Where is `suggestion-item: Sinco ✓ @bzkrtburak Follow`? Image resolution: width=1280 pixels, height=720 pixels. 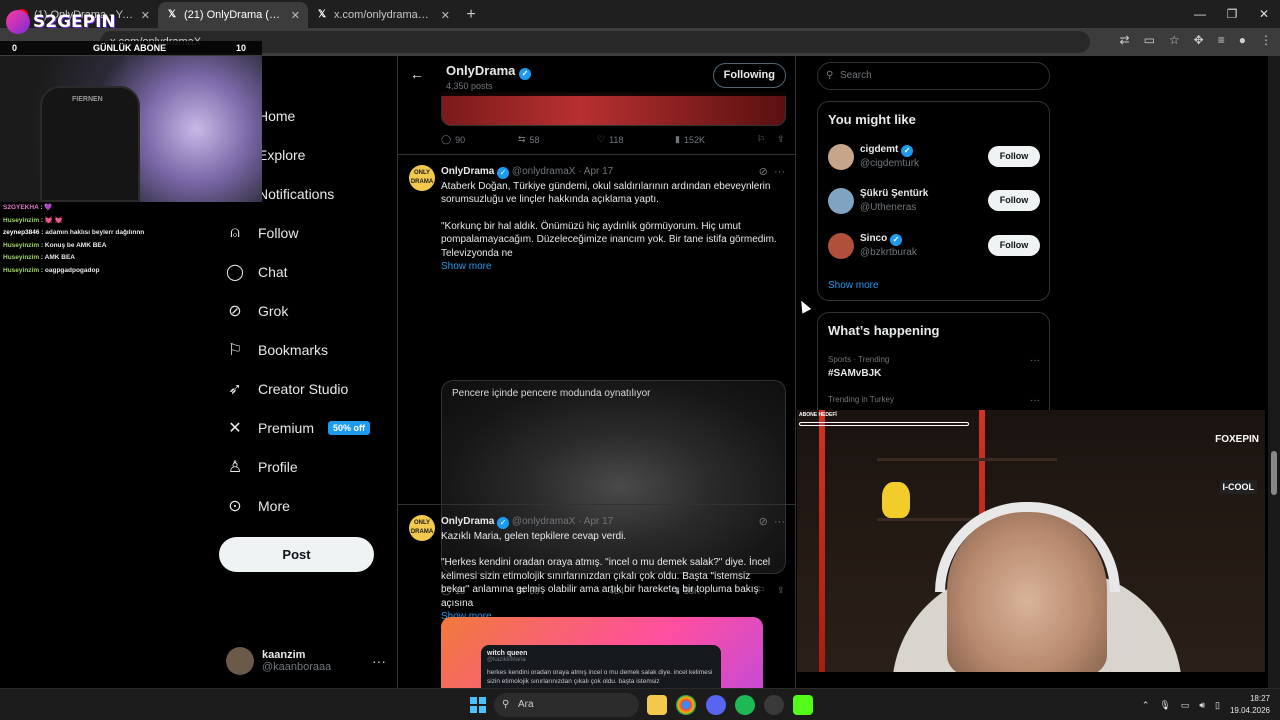 suggestion-item: Sinco ✓ @bzkrtburak Follow is located at coordinates (934, 248).